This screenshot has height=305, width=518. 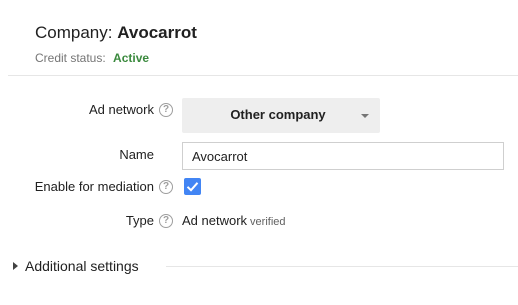 I want to click on type-value-text: Ad network, so click(x=215, y=220).